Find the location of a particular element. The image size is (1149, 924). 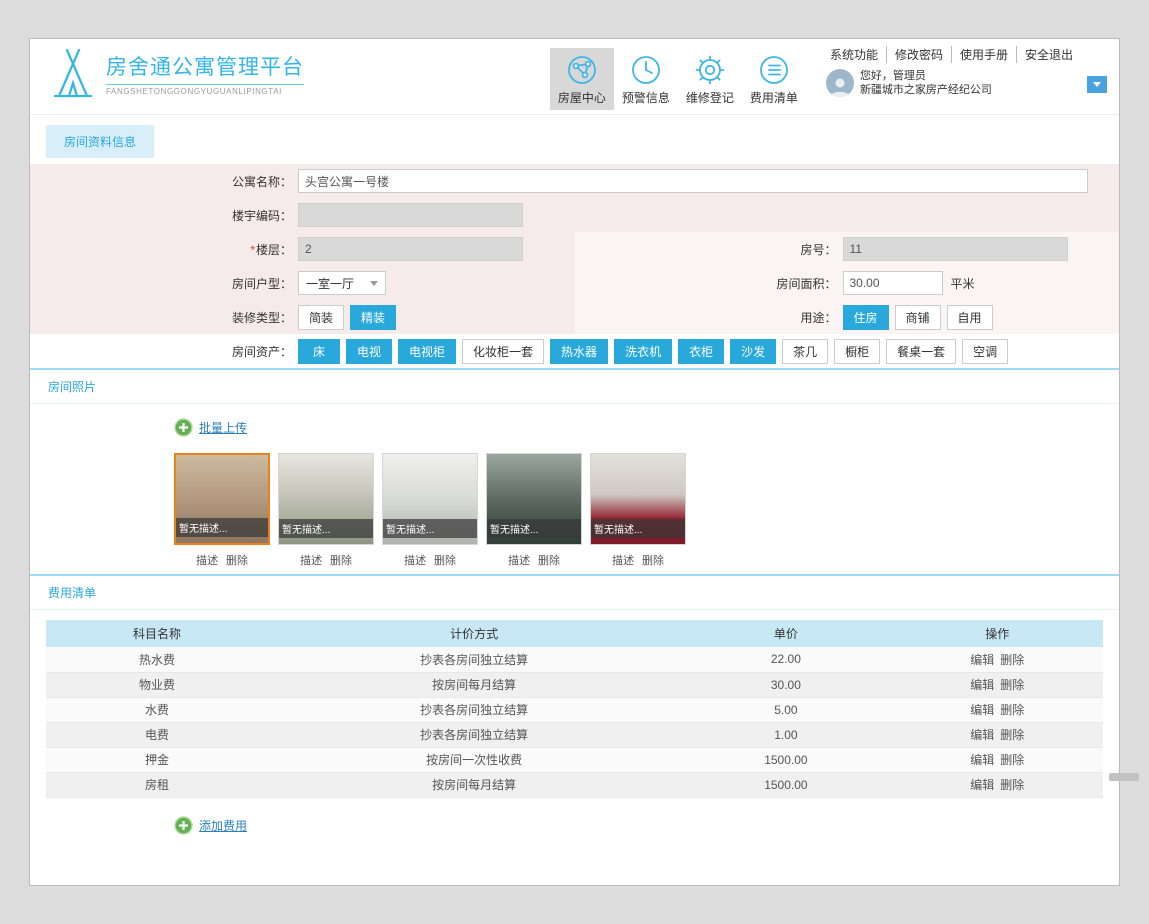

usage-option: 住房 is located at coordinates (866, 317).